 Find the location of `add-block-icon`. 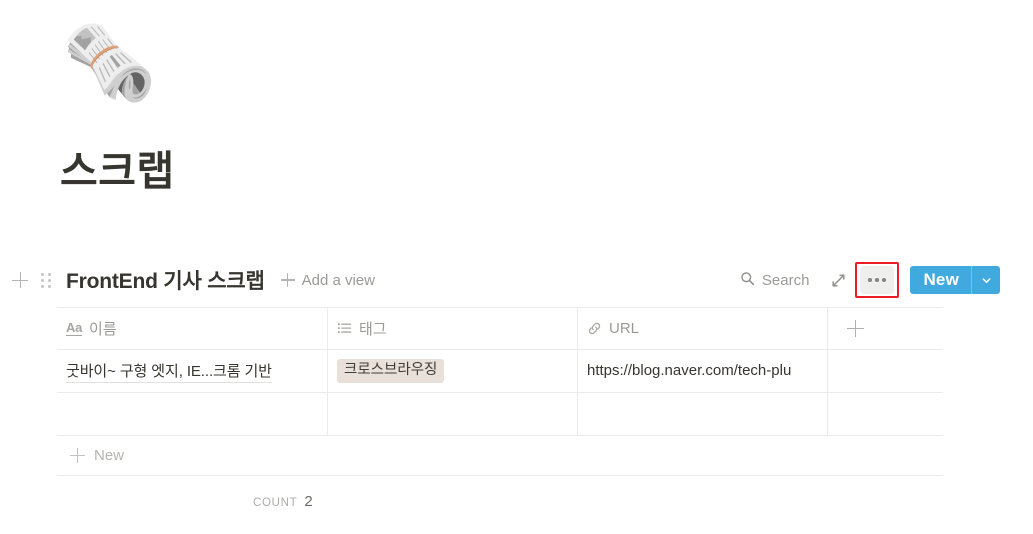

add-block-icon is located at coordinates (20, 280).